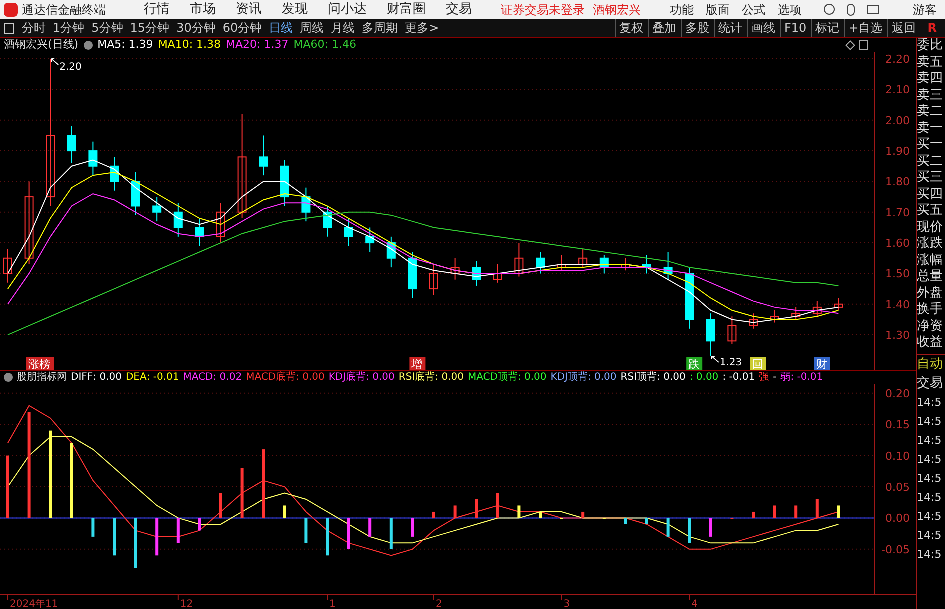  What do you see at coordinates (896, 549) in the screenshot?
I see `axis-tick-label: -0.05` at bounding box center [896, 549].